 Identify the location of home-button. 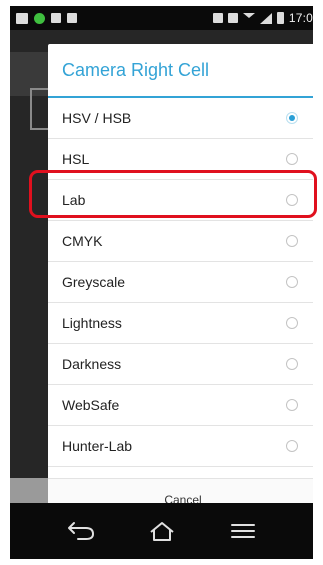
(162, 531).